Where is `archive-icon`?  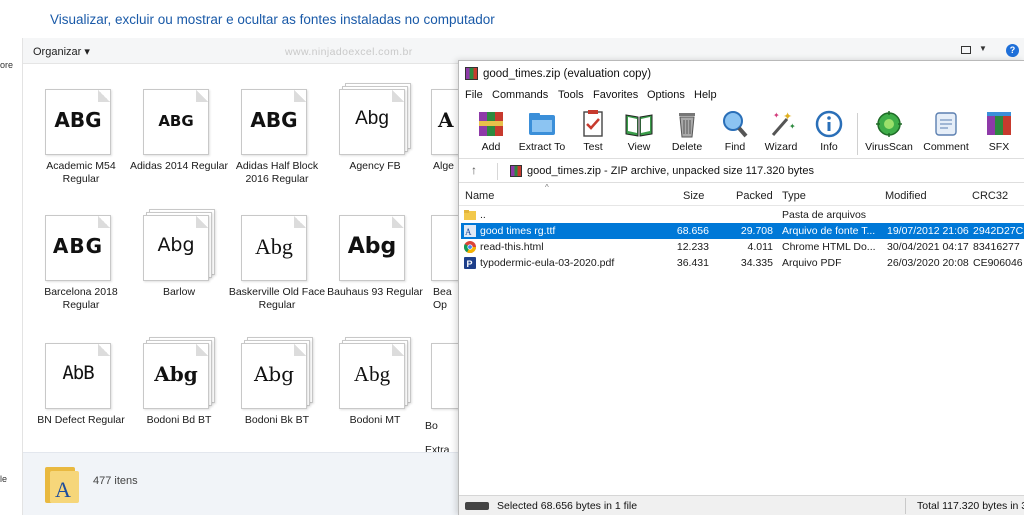 archive-icon is located at coordinates (516, 171).